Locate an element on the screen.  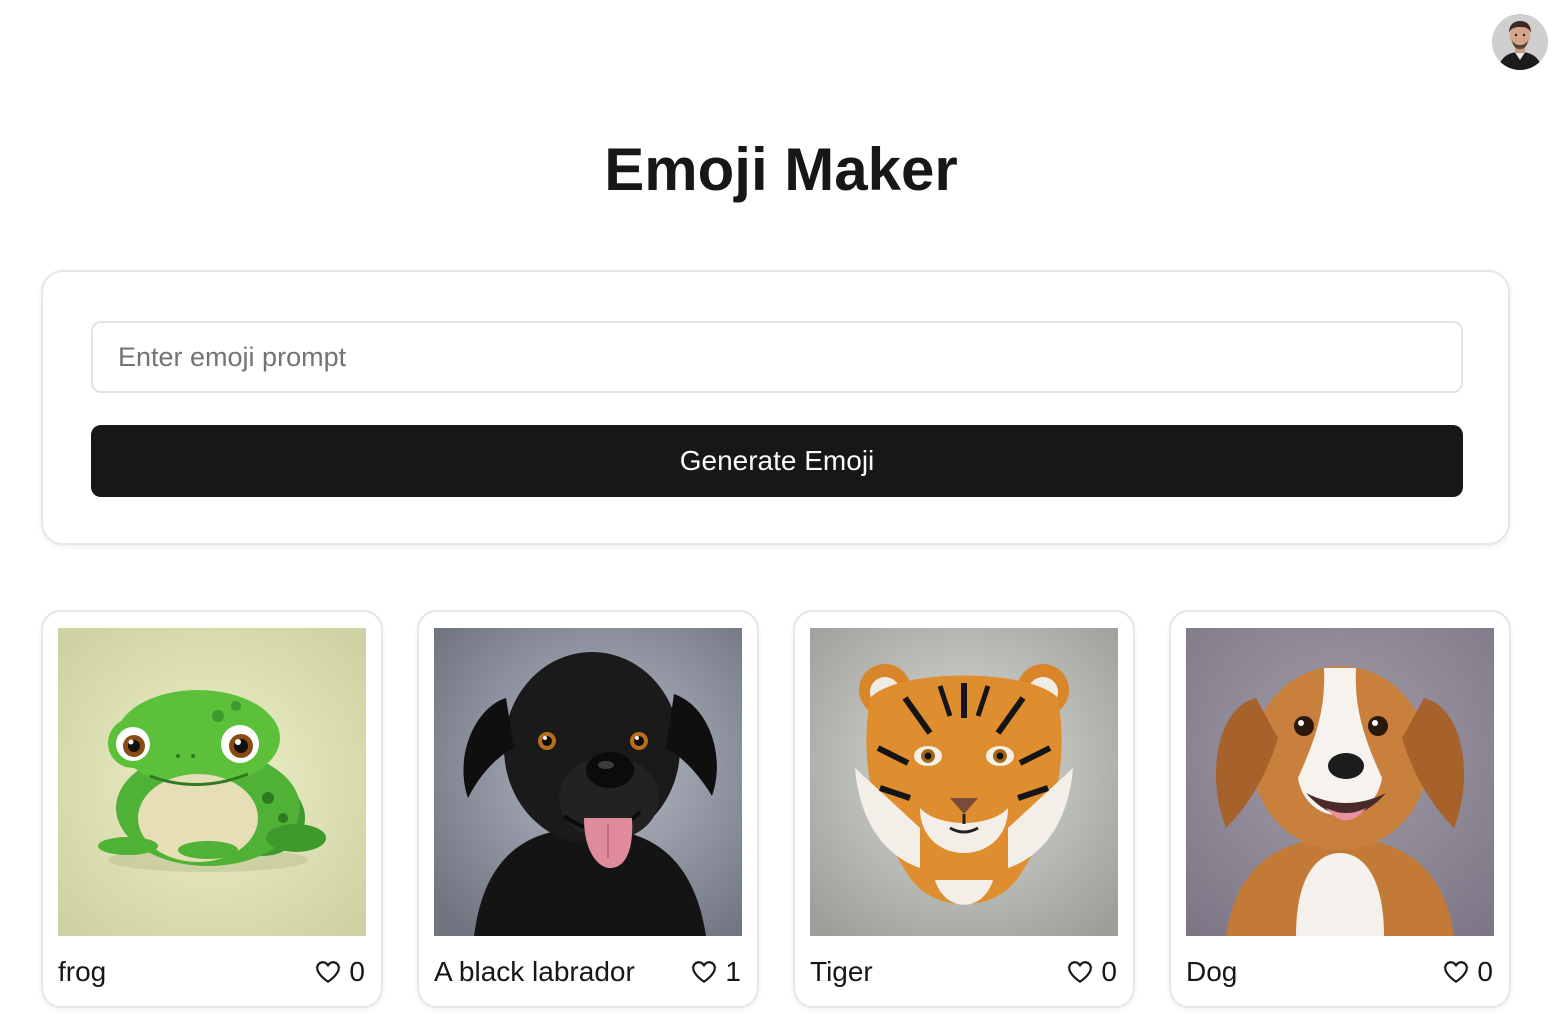
emoji-card: Tiger 0 is located at coordinates (964, 809).